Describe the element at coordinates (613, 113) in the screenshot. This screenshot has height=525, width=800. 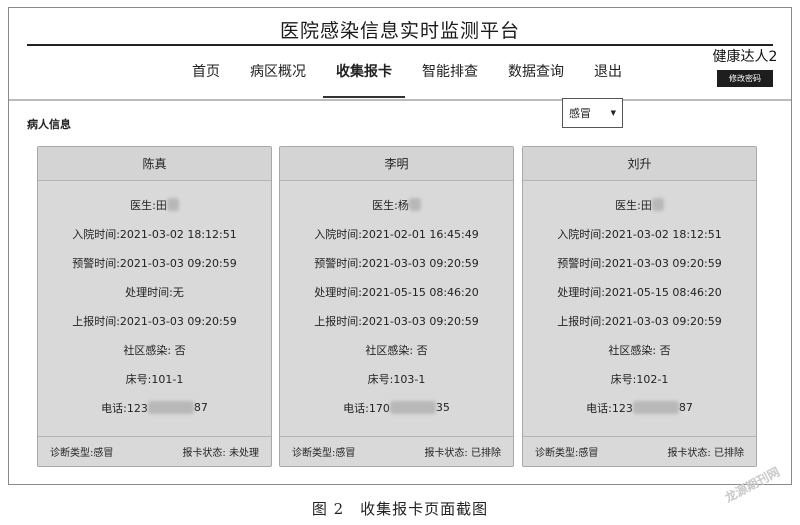
I see `caret-down-icon: ▼` at that location.